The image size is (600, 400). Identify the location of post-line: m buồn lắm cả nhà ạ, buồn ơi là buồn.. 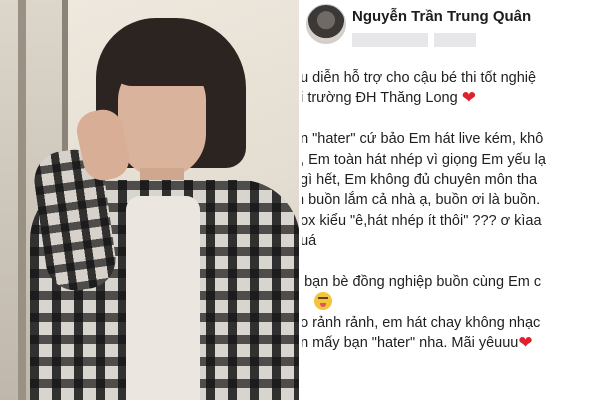
(421, 200).